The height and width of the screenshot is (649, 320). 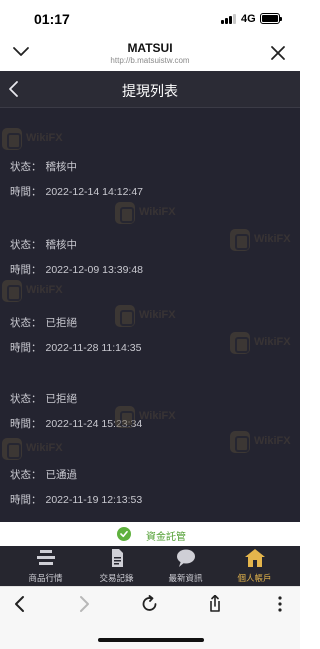 I want to click on browser-header: MATSUI http://b.matsuistw.com, so click(x=150, y=54).